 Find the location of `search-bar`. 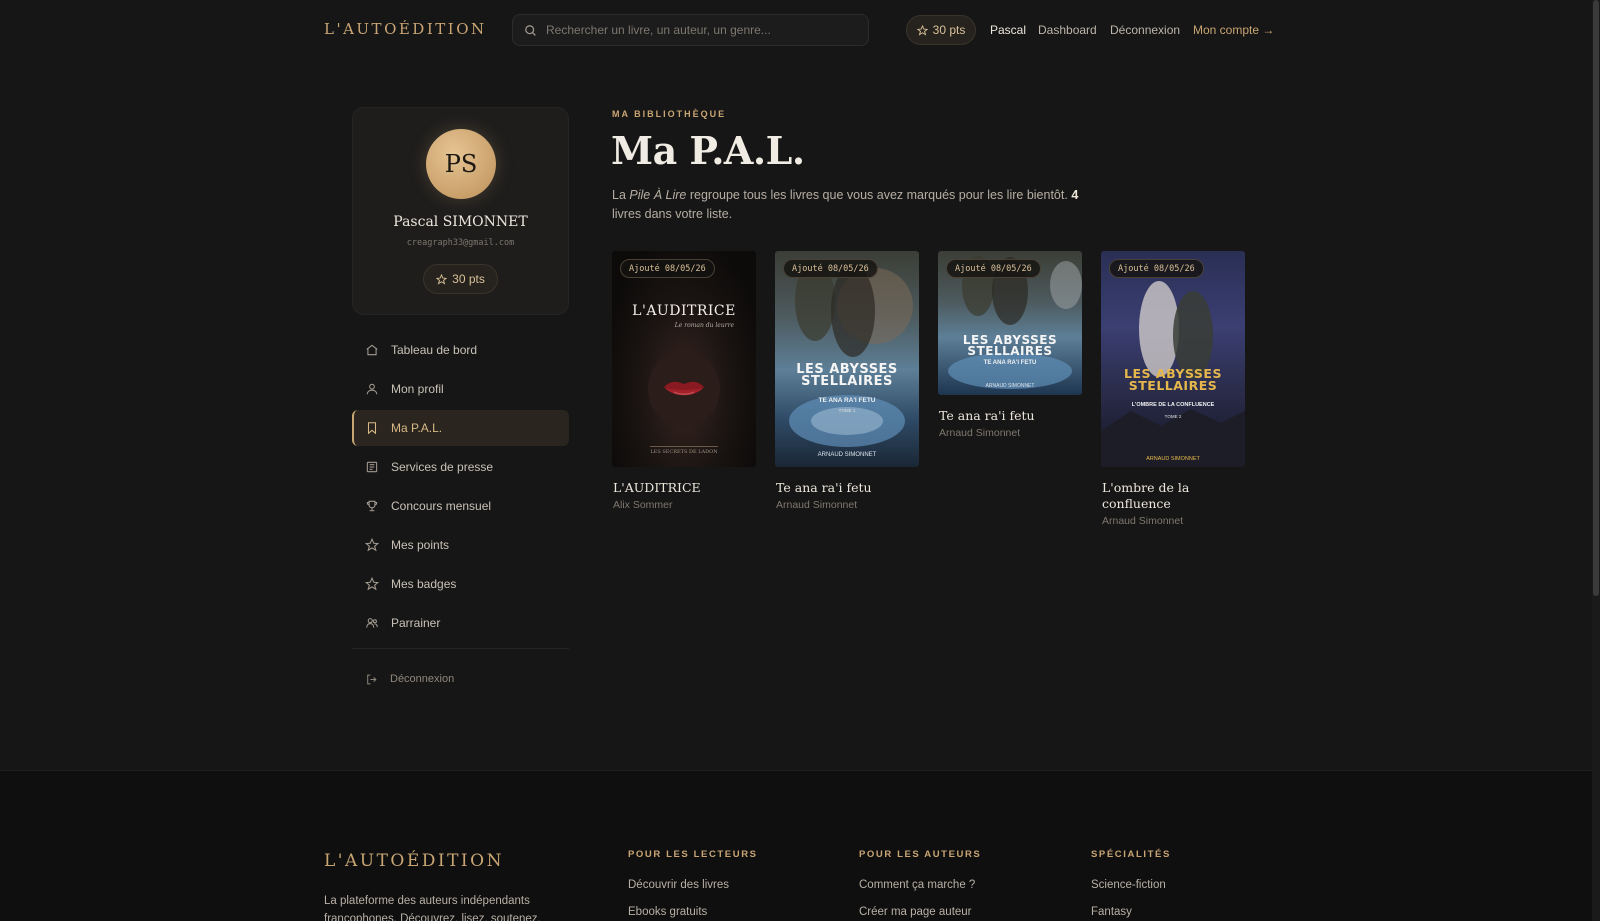

search-bar is located at coordinates (690, 30).